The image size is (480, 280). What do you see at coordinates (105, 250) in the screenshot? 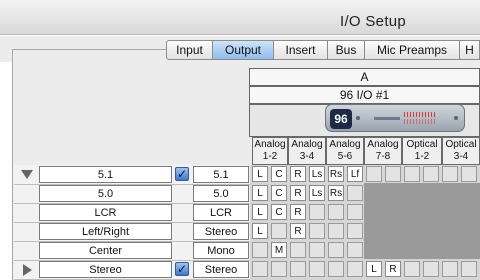
I see `path-name: Center` at bounding box center [105, 250].